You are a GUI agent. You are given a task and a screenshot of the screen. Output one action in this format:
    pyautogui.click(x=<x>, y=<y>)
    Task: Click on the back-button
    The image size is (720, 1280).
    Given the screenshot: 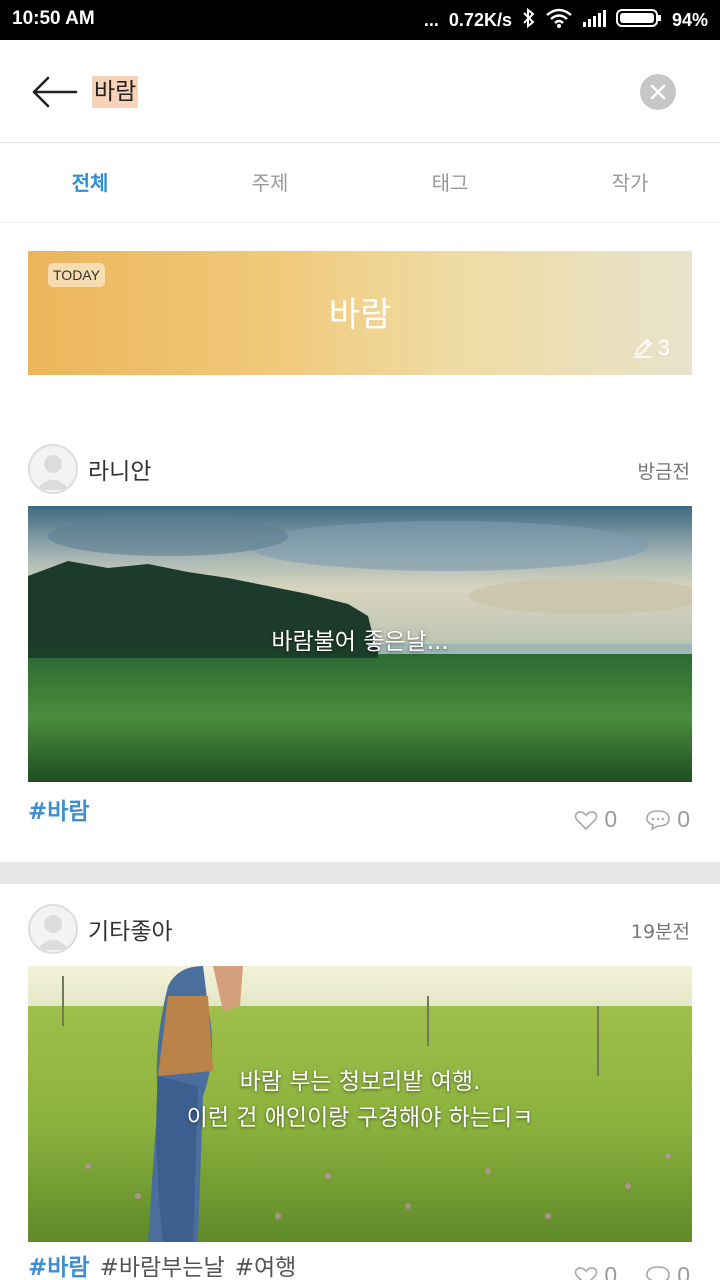 What is the action you would take?
    pyautogui.click(x=54, y=92)
    